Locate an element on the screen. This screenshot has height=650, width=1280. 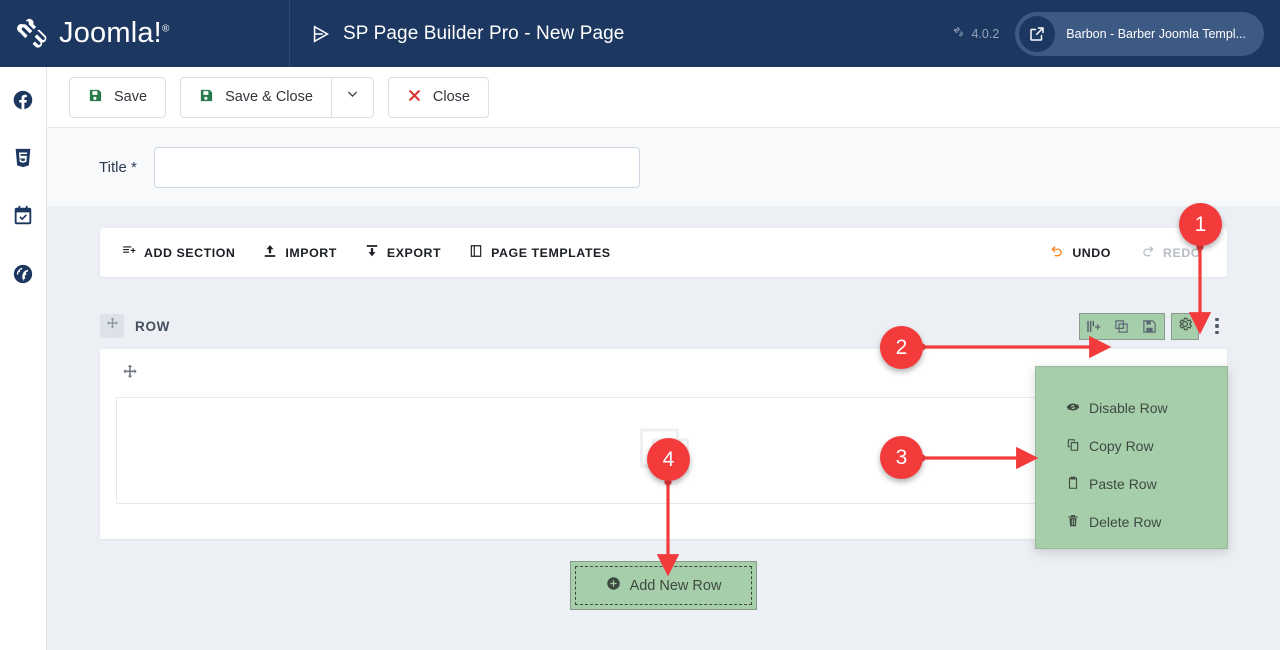
undo-button: UNDO is located at coordinates (1080, 252).